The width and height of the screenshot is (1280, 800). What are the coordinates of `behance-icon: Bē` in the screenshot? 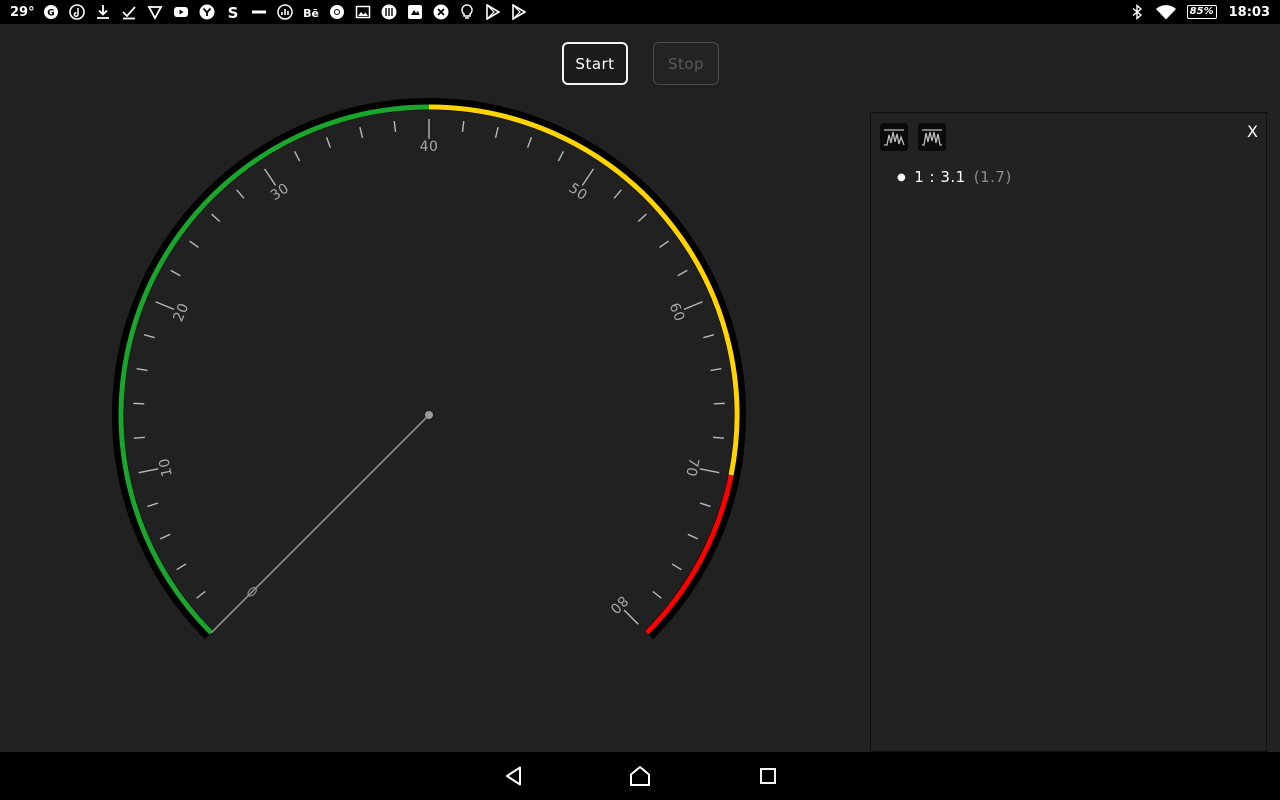 It's located at (311, 12).